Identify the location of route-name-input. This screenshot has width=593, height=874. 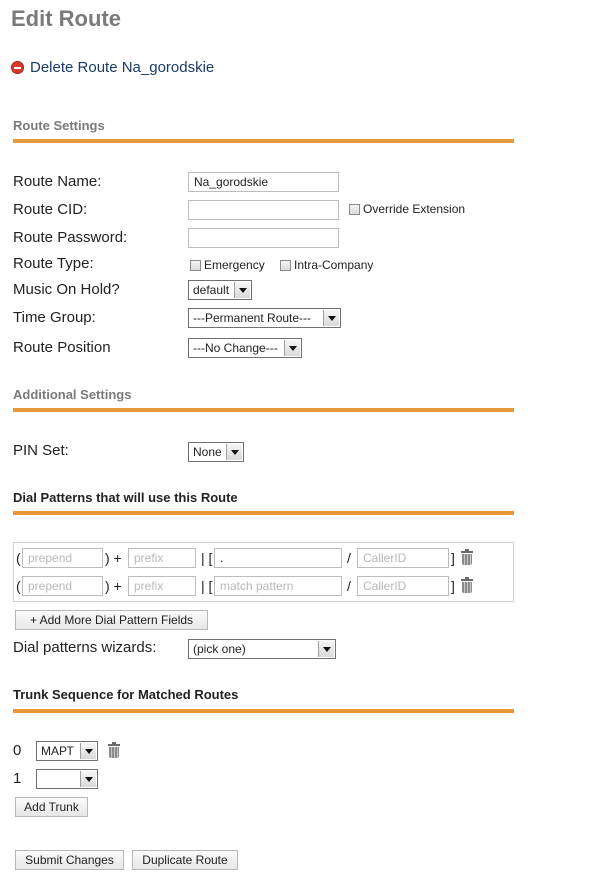
(263, 182).